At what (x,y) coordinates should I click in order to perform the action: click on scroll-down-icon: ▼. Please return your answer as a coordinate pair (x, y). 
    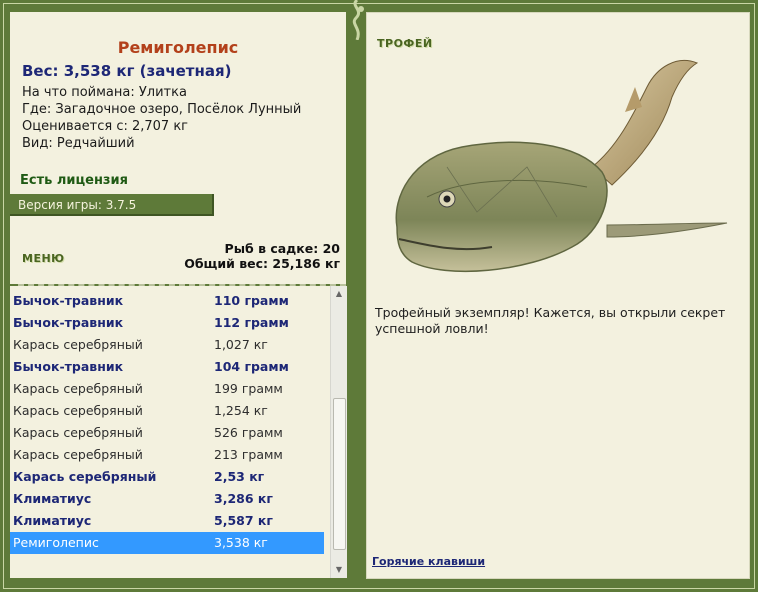
    Looking at the image, I should click on (339, 570).